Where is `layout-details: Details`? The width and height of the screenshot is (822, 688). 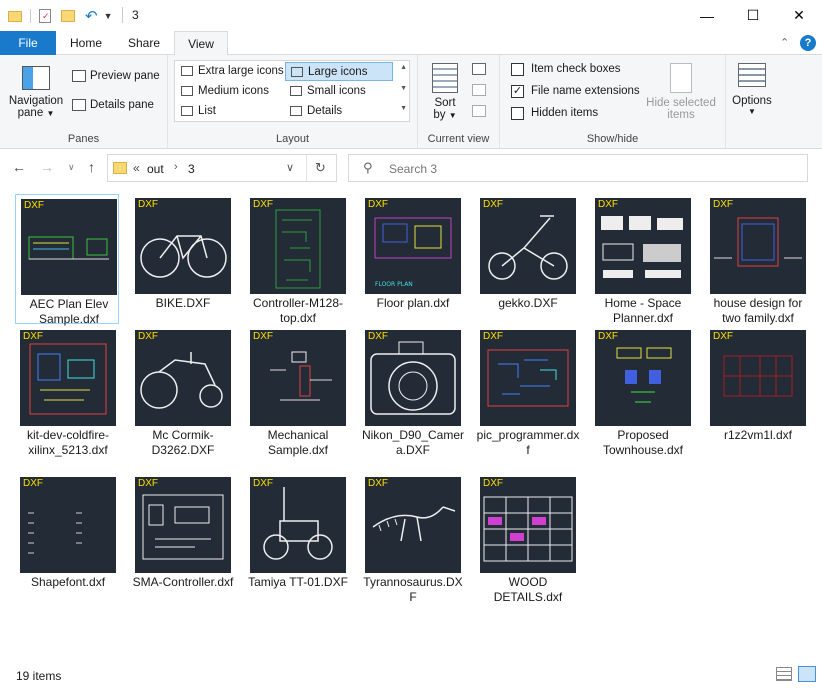
layout-details: Details is located at coordinates (339, 111).